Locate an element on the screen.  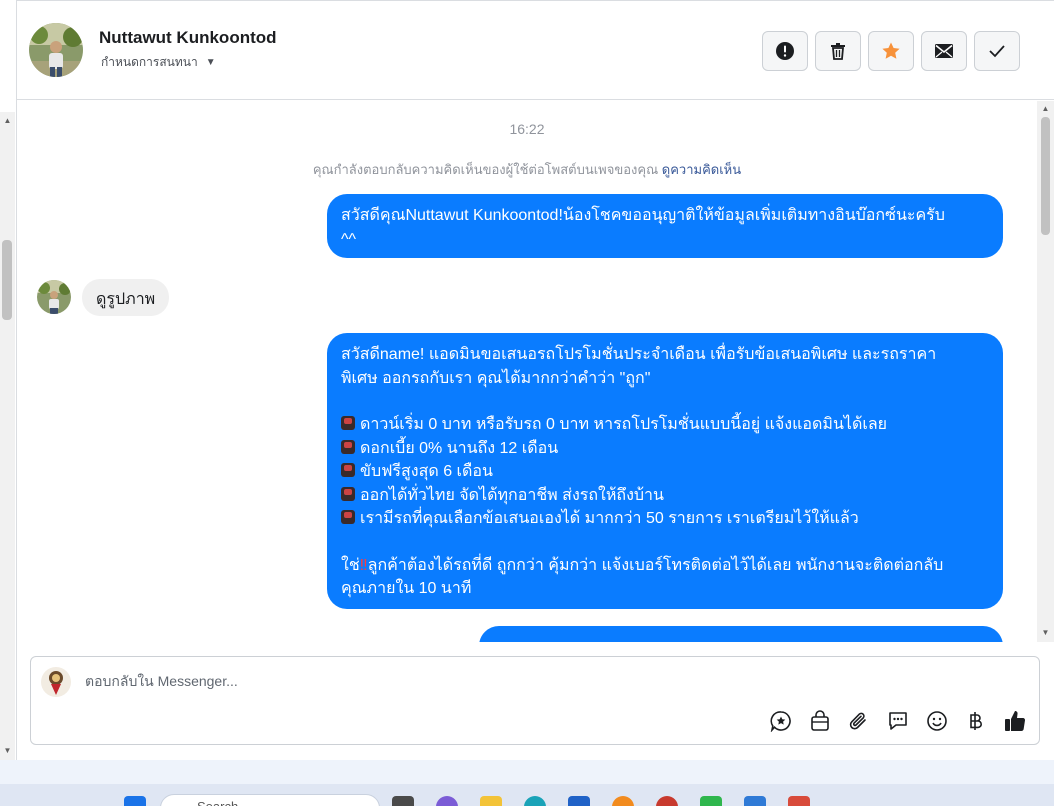
baht-icon is located at coordinates (976, 721).